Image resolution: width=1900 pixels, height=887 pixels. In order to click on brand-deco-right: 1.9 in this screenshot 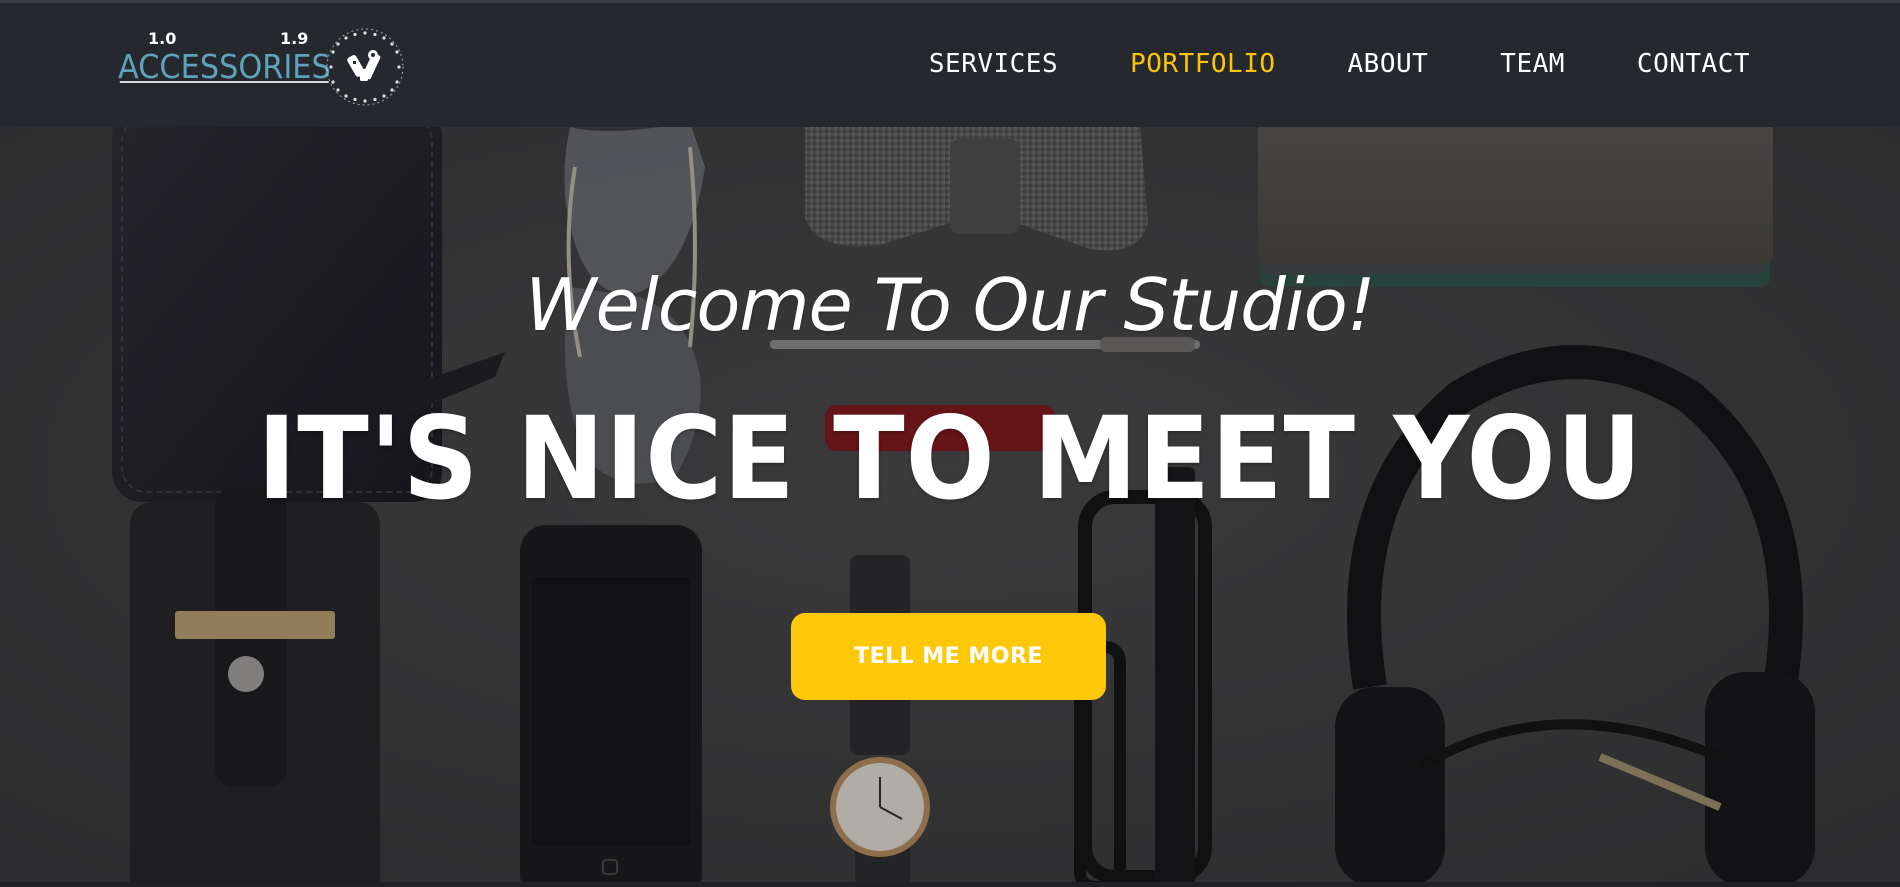, I will do `click(294, 38)`.